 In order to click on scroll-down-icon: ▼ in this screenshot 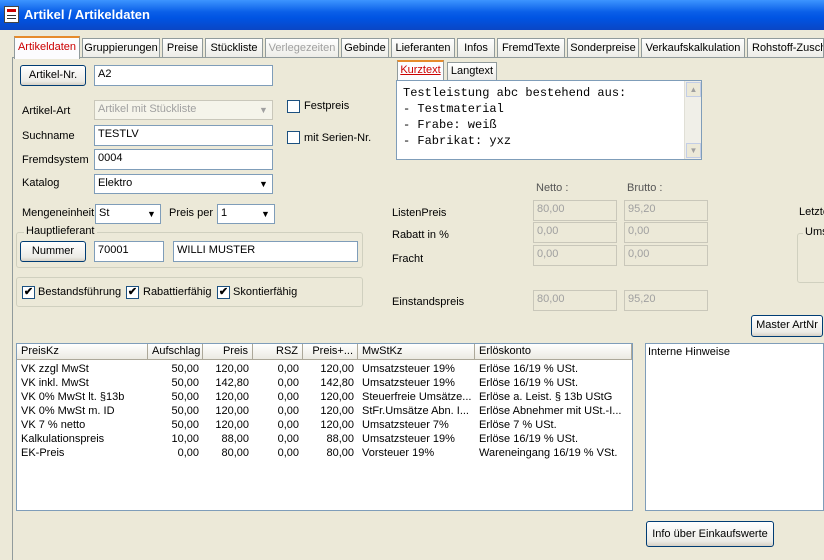, I will do `click(693, 150)`.